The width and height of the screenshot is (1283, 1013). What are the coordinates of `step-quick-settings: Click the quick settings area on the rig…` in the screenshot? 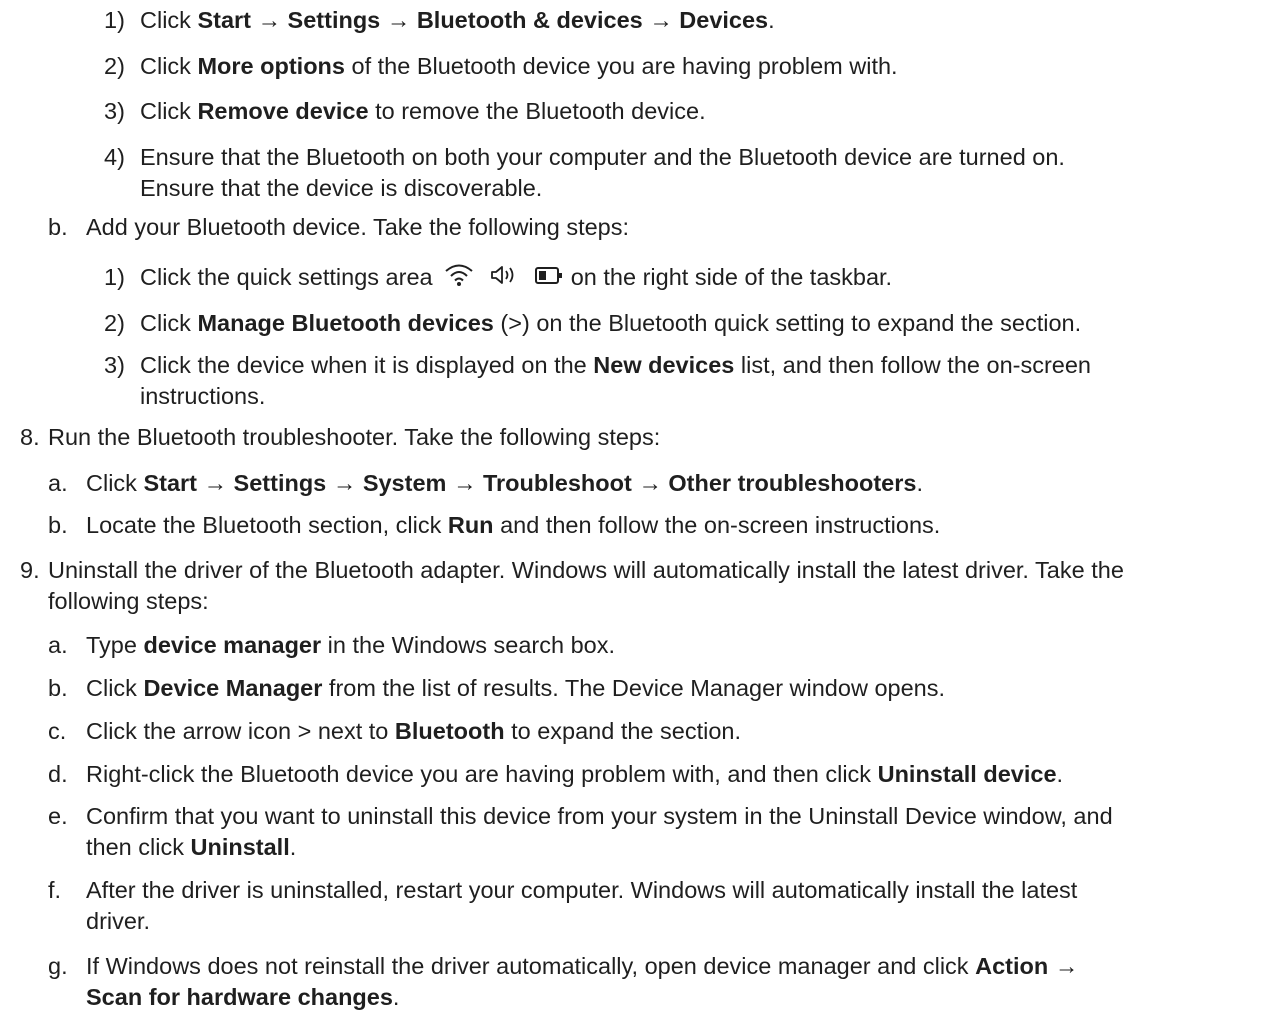 It's located at (516, 278).